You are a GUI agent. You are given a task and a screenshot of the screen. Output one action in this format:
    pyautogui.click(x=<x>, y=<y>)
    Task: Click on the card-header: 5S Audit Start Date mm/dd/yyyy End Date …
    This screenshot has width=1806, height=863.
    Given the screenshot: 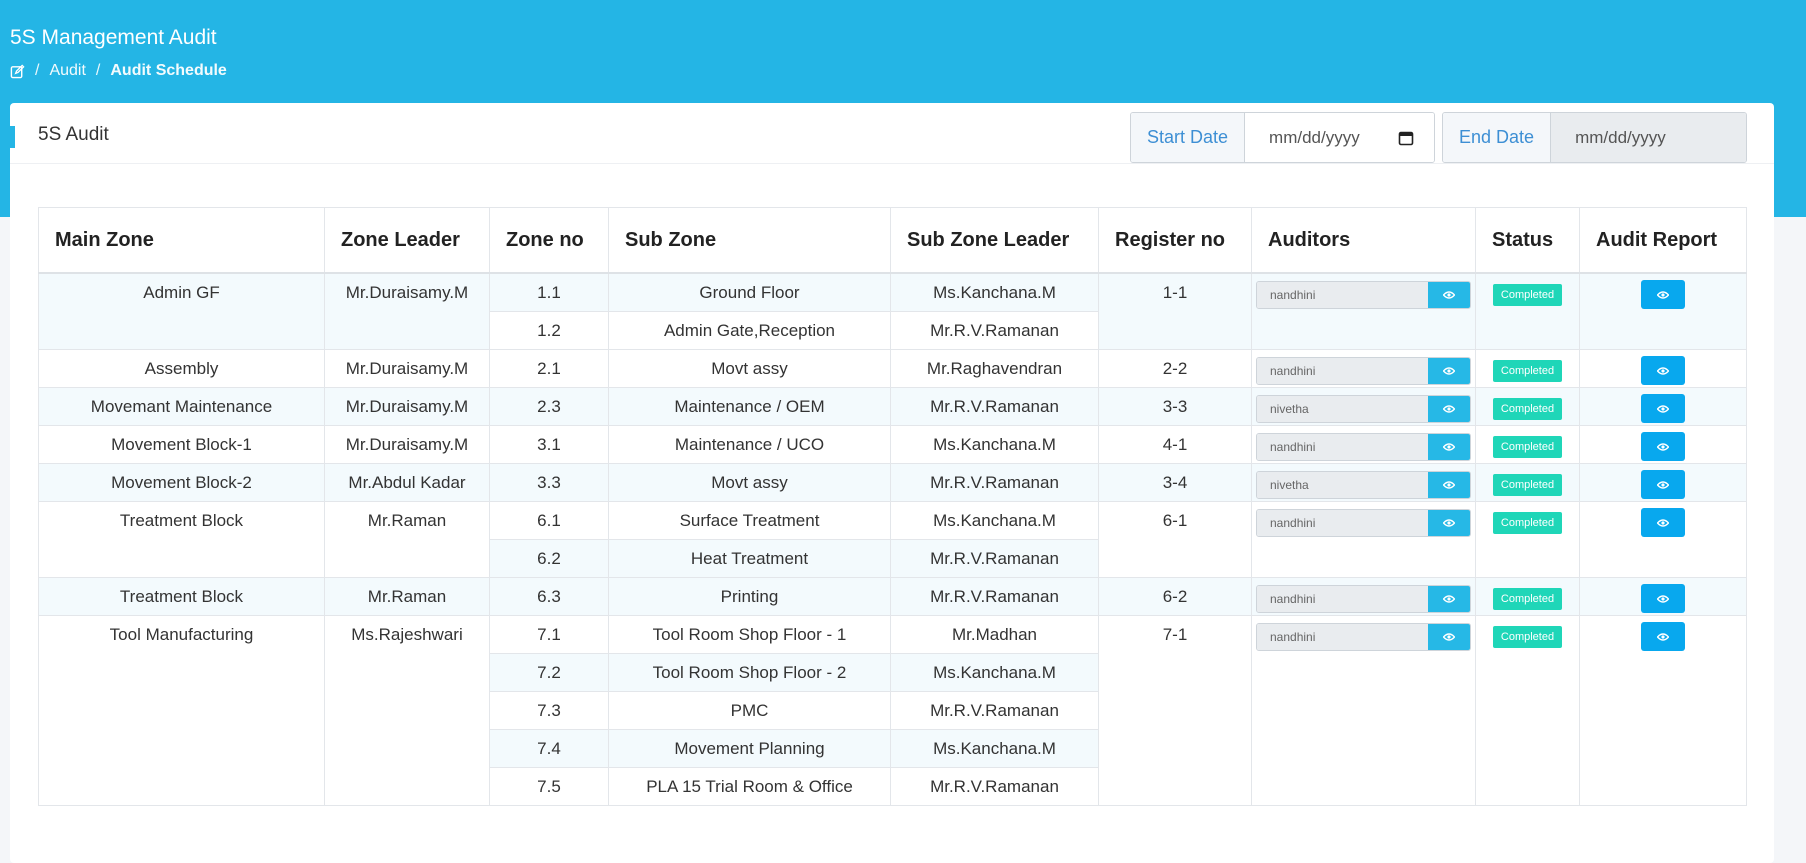 What is the action you would take?
    pyautogui.click(x=892, y=133)
    